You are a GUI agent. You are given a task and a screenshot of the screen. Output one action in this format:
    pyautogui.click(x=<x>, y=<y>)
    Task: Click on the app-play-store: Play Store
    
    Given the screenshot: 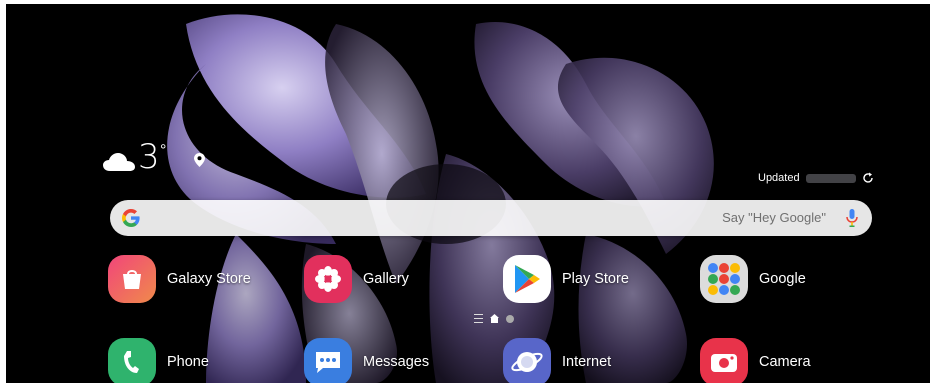 What is the action you would take?
    pyautogui.click(x=566, y=279)
    